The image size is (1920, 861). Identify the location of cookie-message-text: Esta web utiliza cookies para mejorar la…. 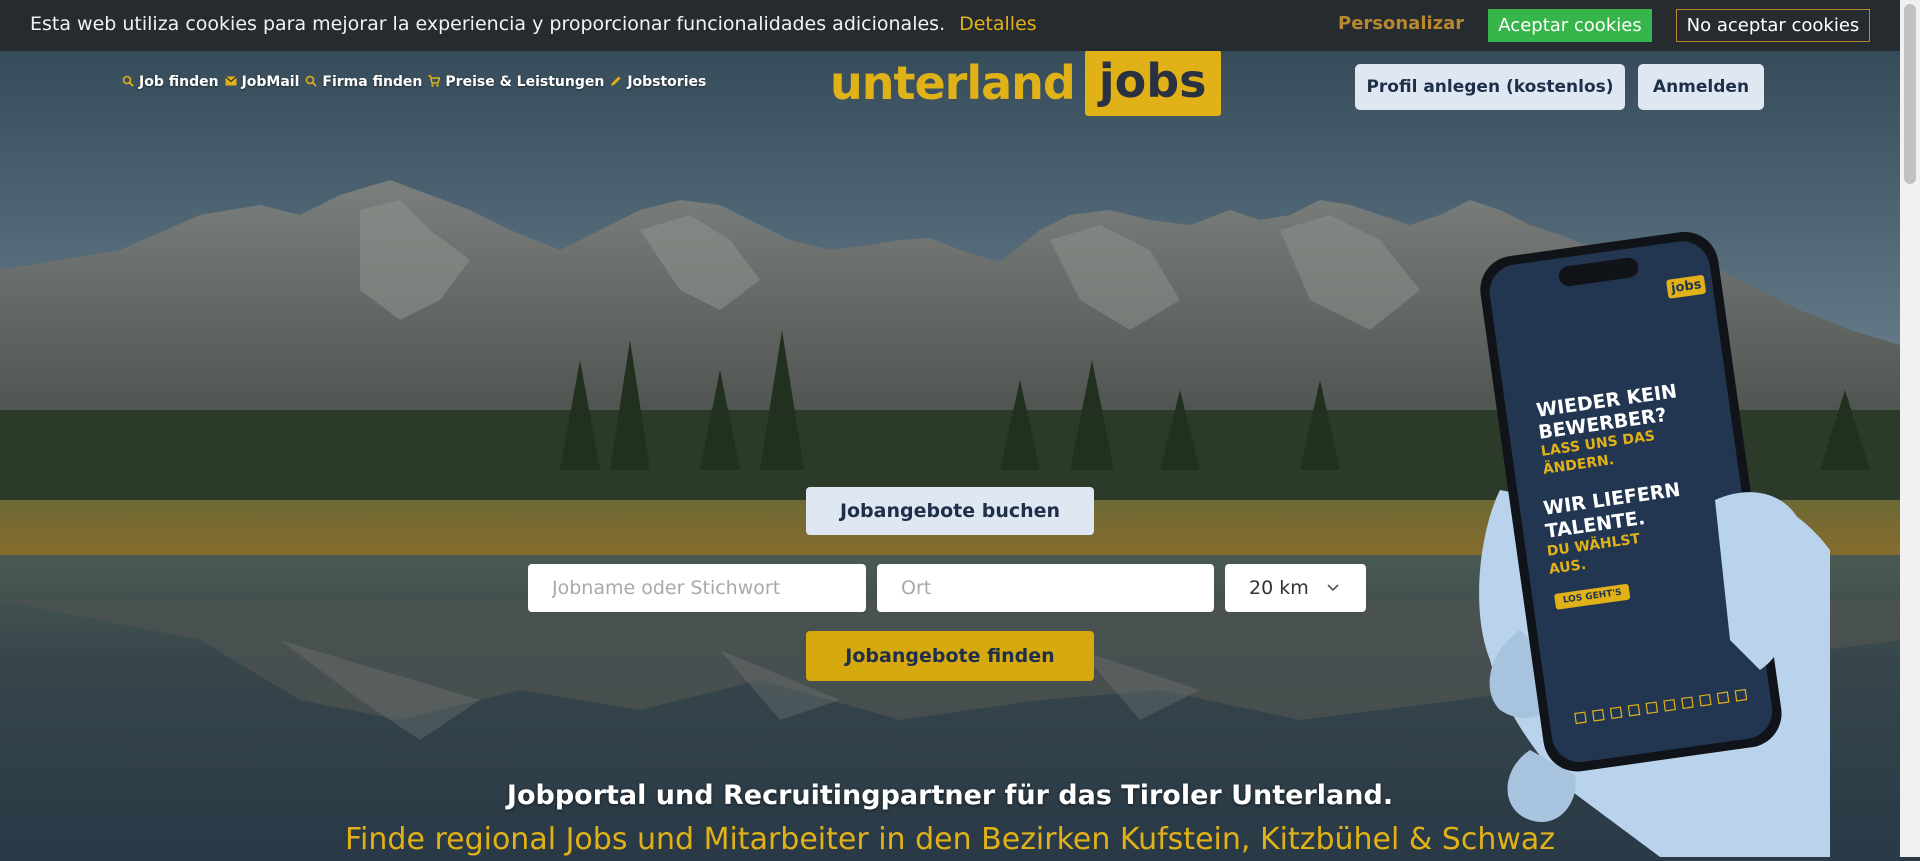
(488, 24).